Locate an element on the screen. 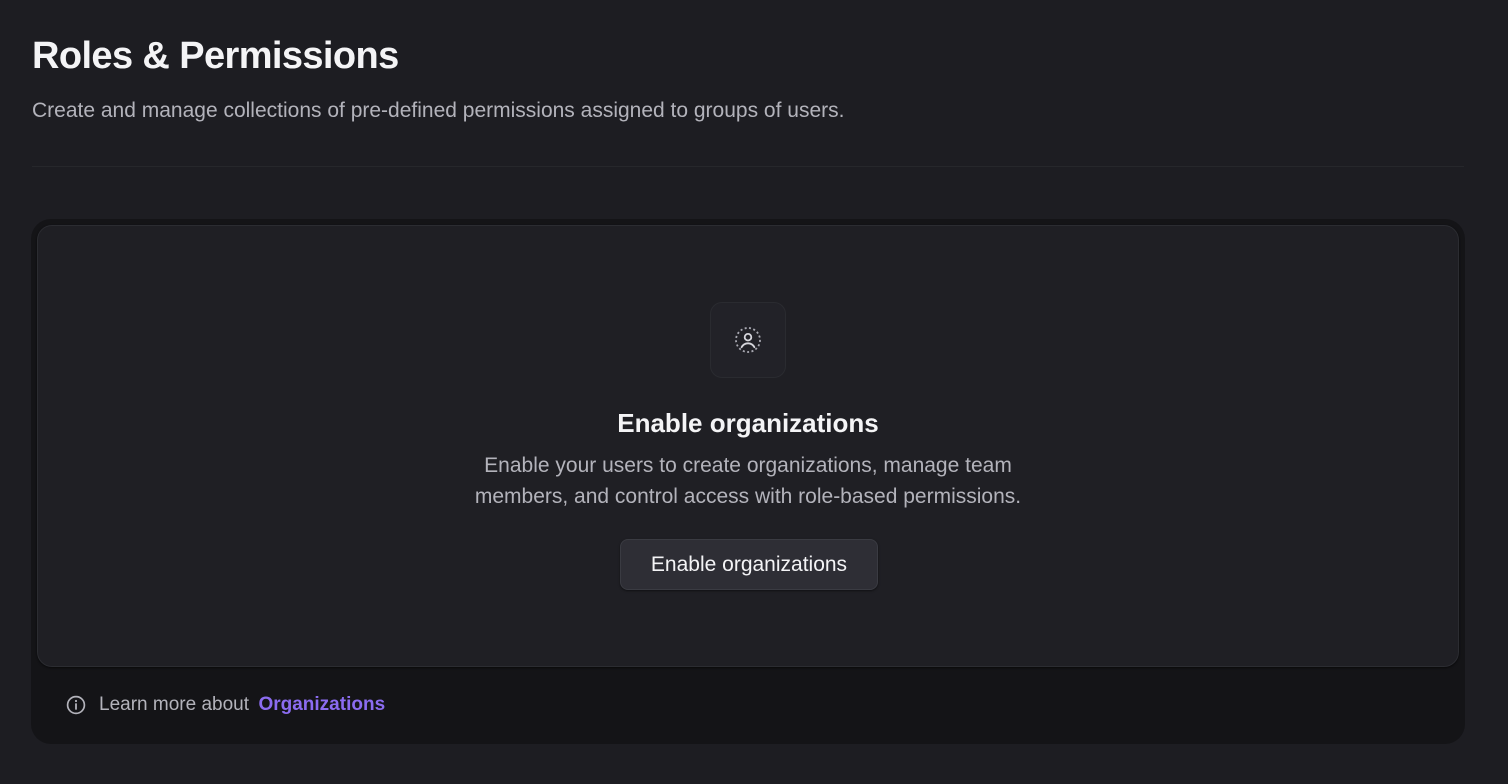  learn-more-text: Learn more about is located at coordinates (174, 704).